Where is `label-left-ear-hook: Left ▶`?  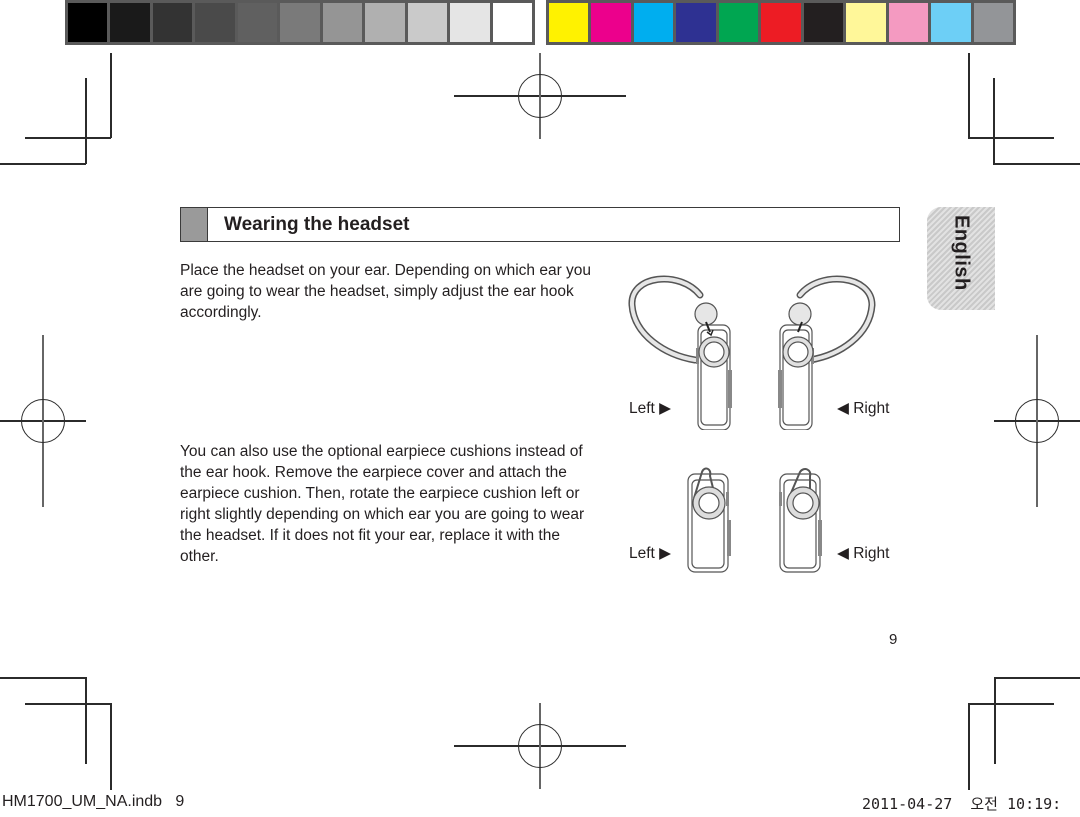
label-left-ear-hook: Left ▶ is located at coordinates (650, 408).